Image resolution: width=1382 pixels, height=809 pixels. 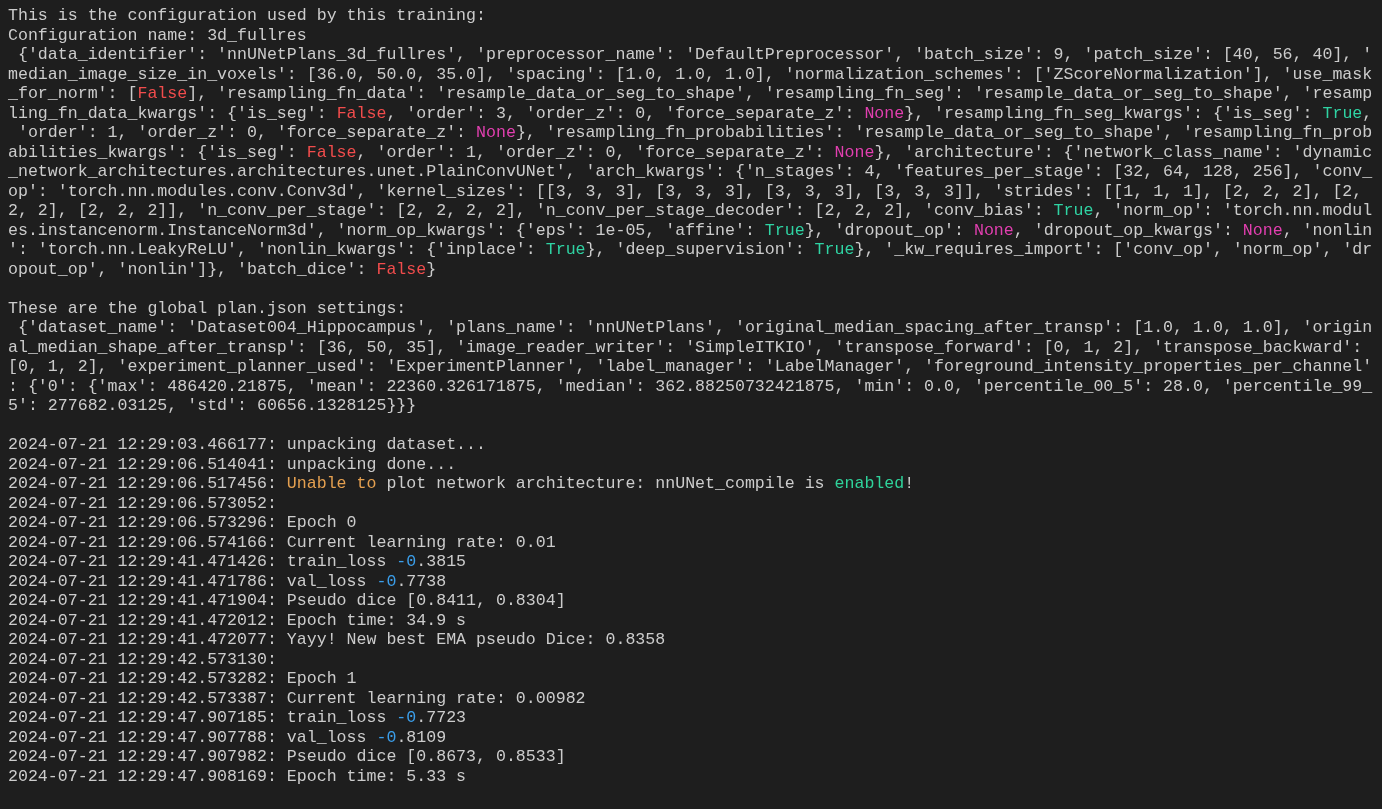 I want to click on console-line: 2024-07-21 12:29:47.907788: val_loss -0.8109, so click(x=227, y=737).